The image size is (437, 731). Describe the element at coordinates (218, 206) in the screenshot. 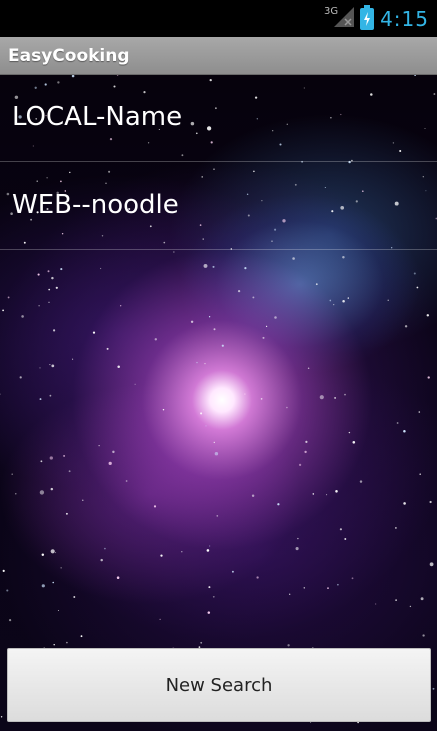

I see `list-item-web: WEB--noodle` at that location.